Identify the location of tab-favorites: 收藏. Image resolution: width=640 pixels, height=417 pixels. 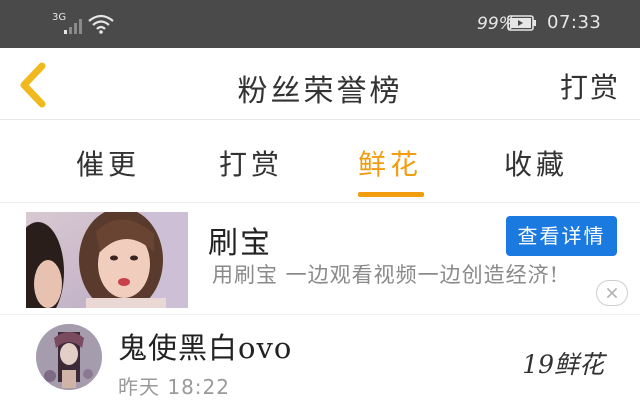
(536, 163).